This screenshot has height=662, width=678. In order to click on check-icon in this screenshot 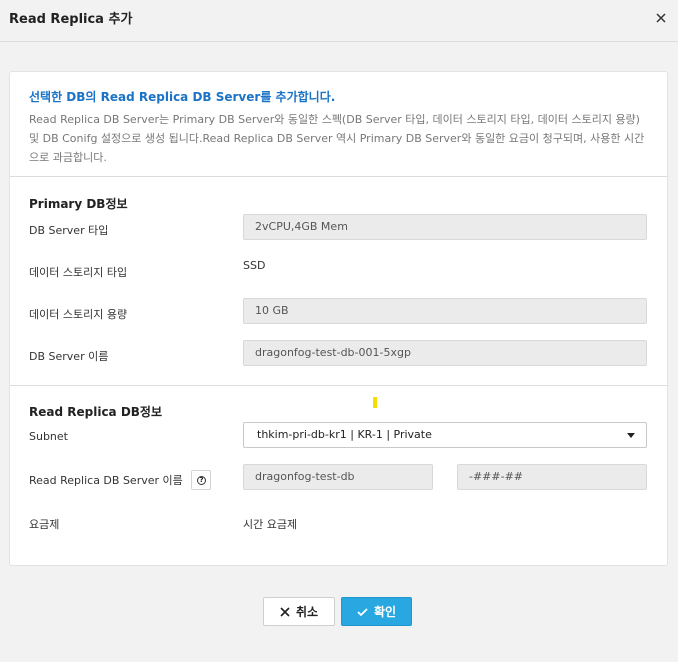, I will do `click(362, 611)`.